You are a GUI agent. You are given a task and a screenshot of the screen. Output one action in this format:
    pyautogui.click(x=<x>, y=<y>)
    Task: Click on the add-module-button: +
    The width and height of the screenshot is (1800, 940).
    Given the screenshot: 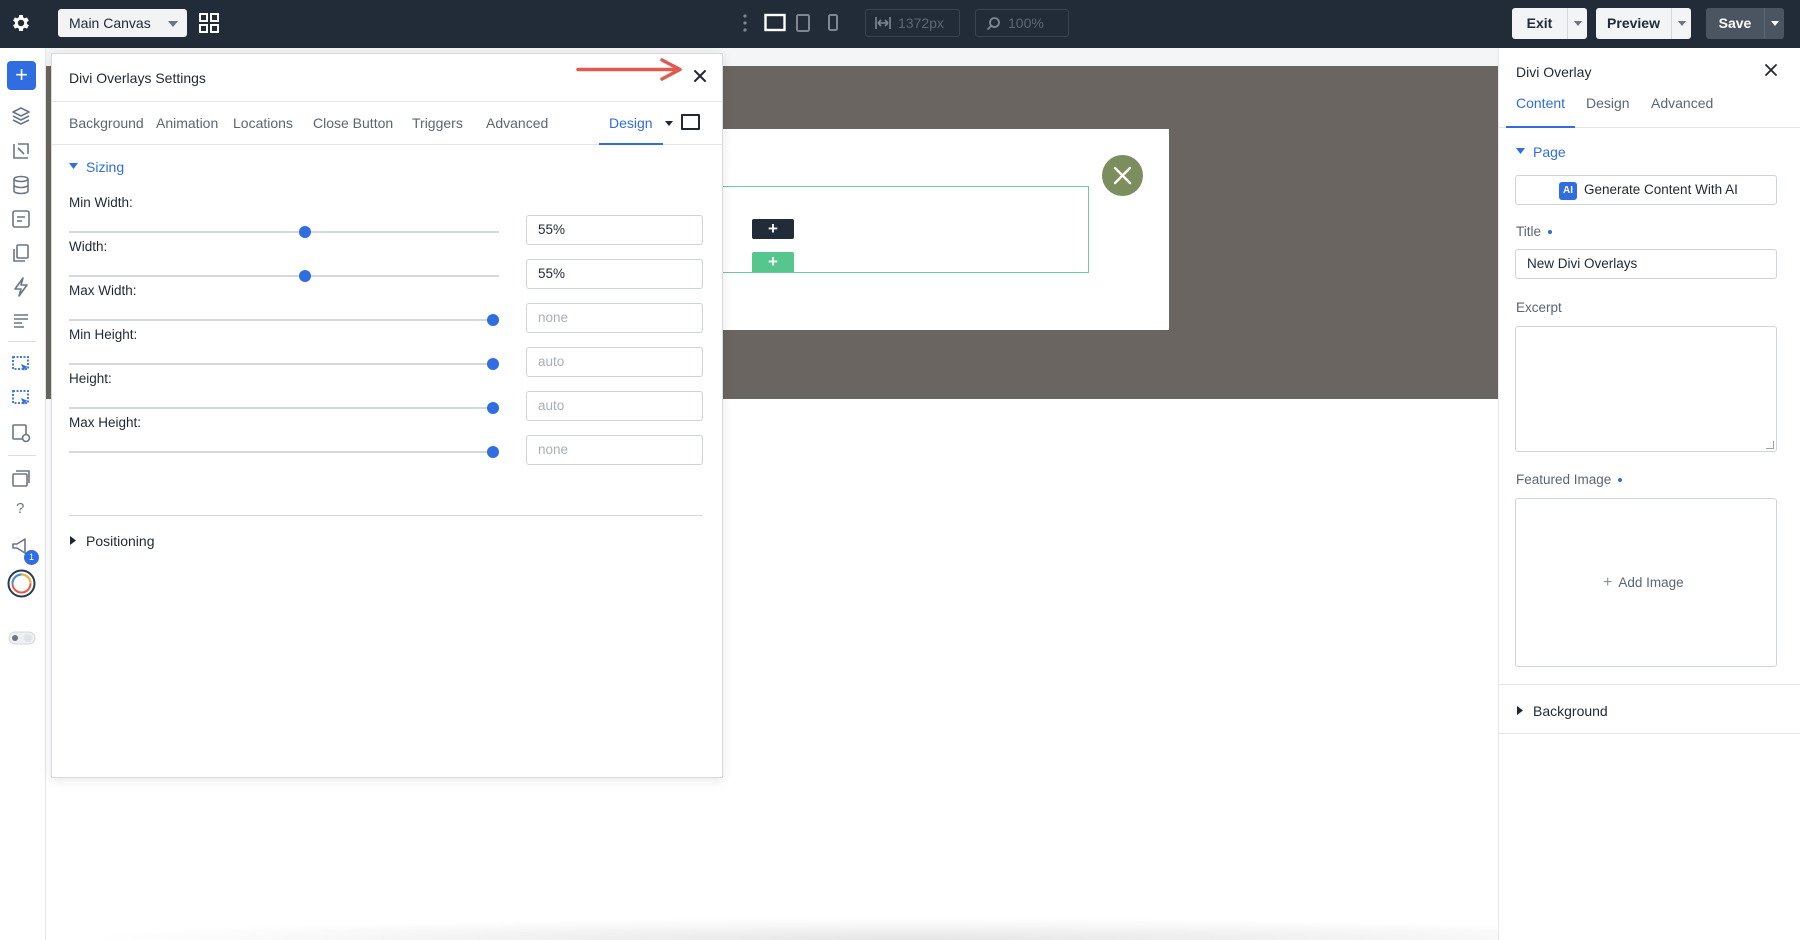 What is the action you would take?
    pyautogui.click(x=21, y=75)
    